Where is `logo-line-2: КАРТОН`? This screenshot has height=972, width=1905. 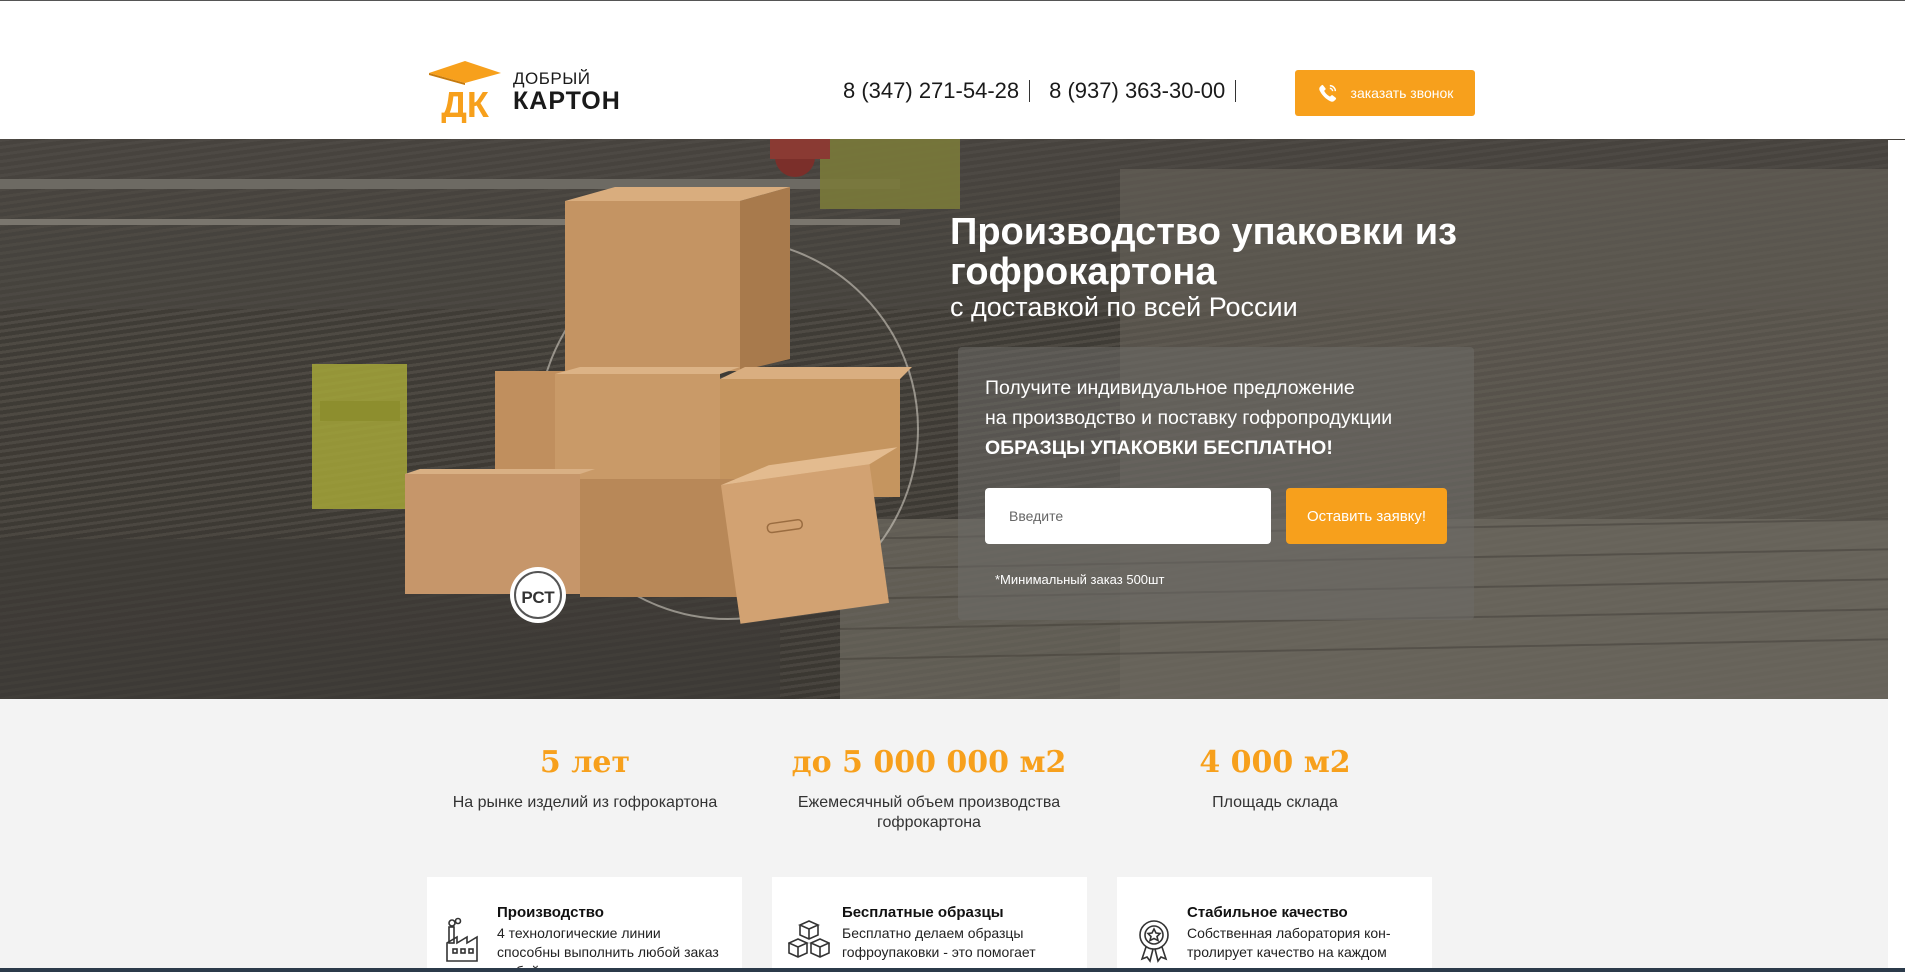 logo-line-2: КАРТОН is located at coordinates (567, 101).